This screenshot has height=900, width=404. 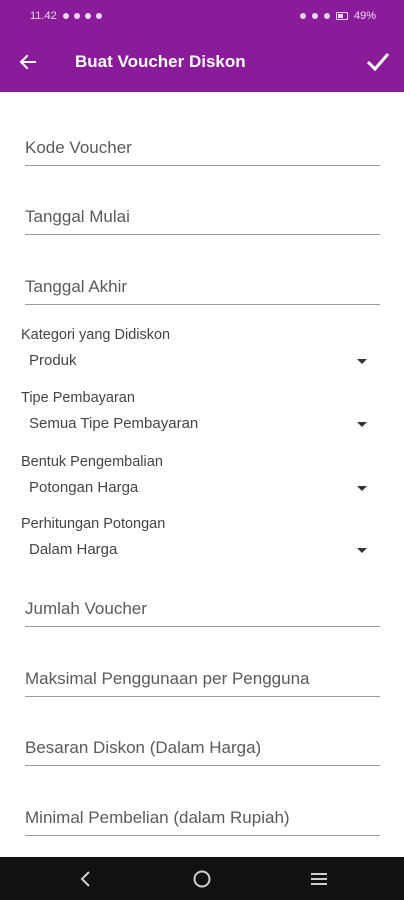 I want to click on perhitungan-potongan-dropdown: Dalam Harga, so click(x=197, y=551).